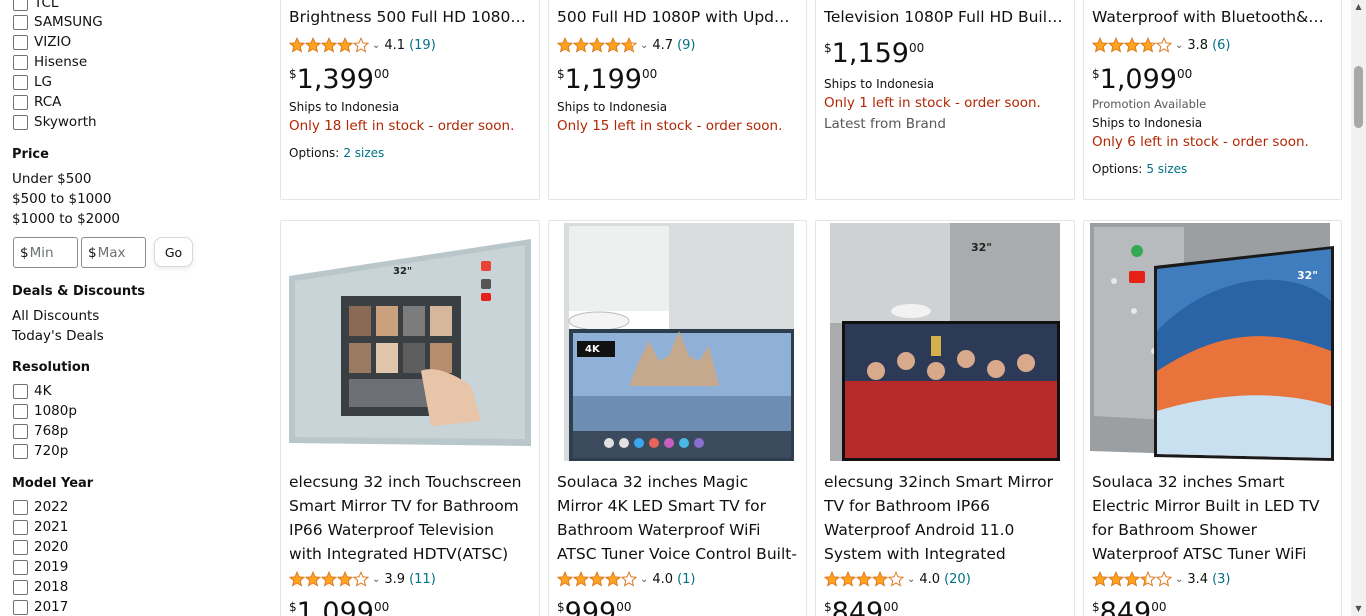 This screenshot has width=1366, height=616. I want to click on price: $ 1,399 00, so click(410, 82).